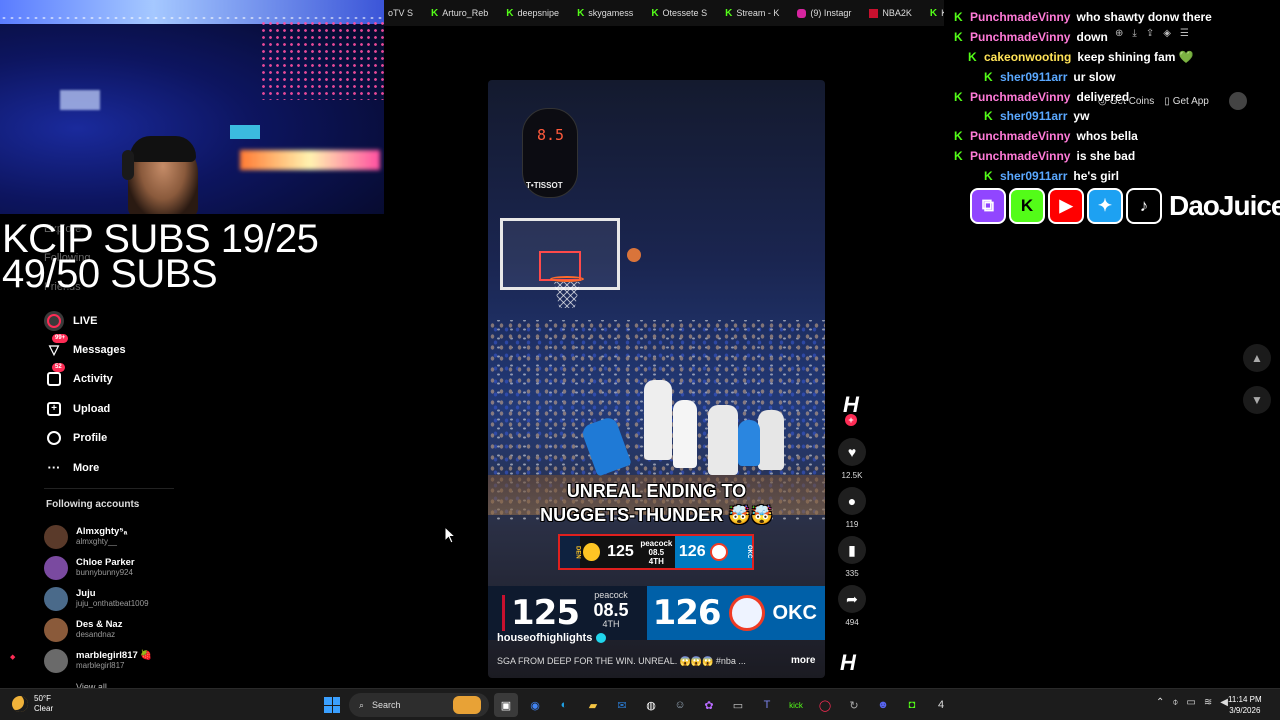  I want to click on nba-icon, so click(874, 13).